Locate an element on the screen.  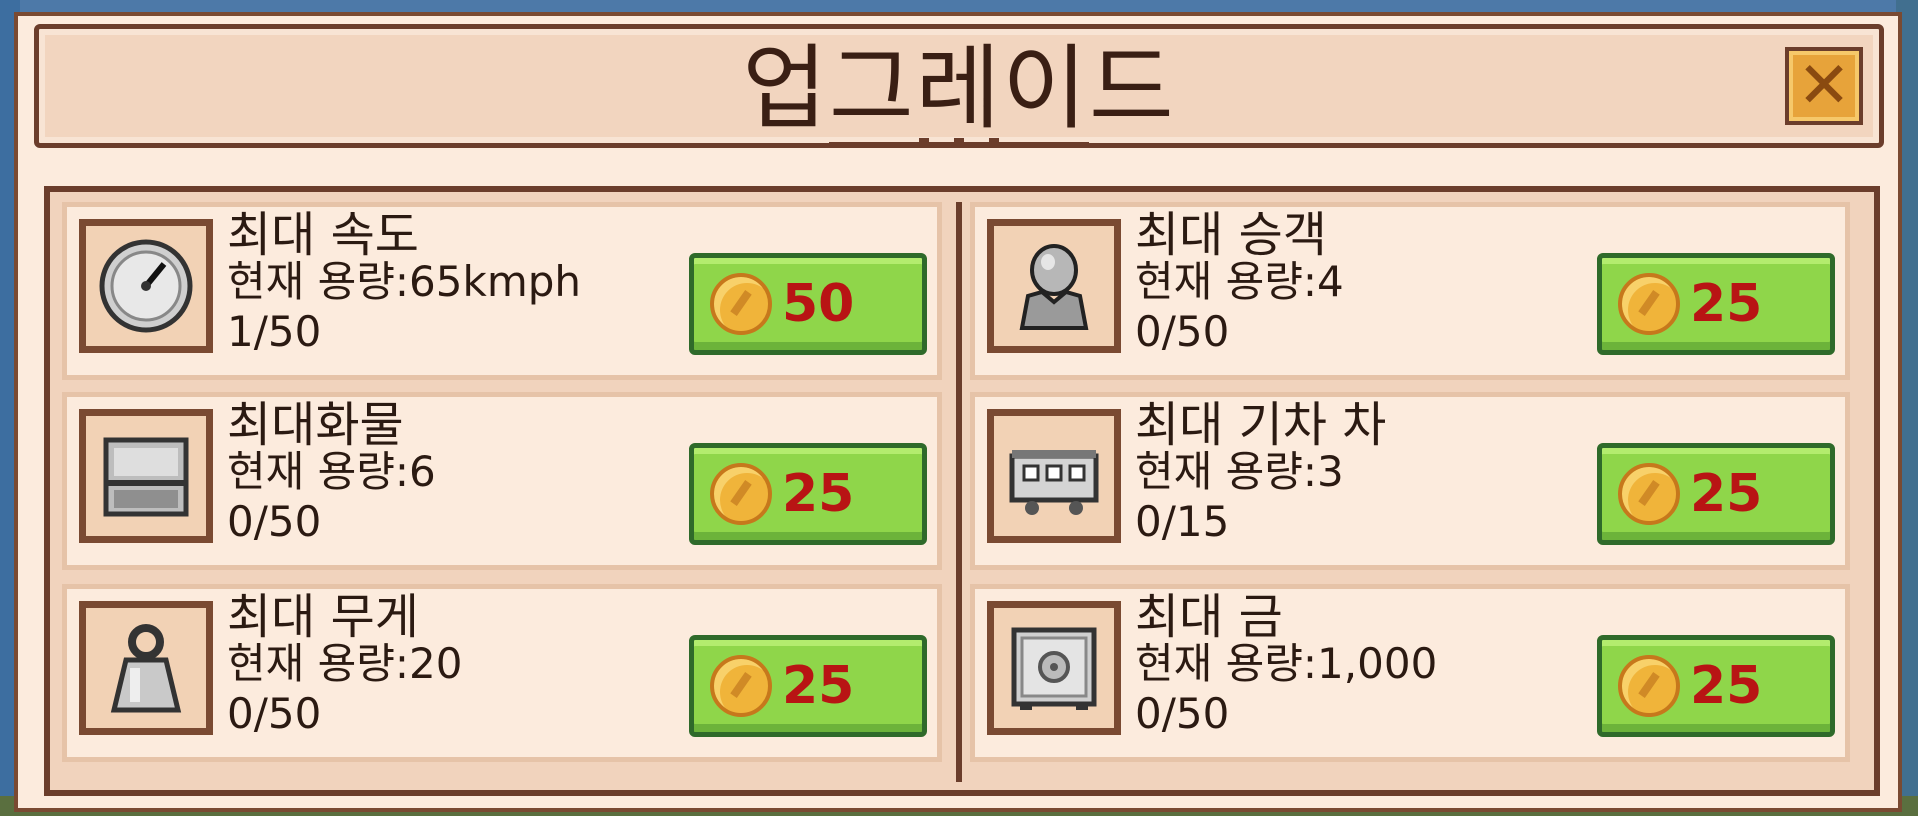
upgrade-name: 최대 승객 is located at coordinates (1231, 235).